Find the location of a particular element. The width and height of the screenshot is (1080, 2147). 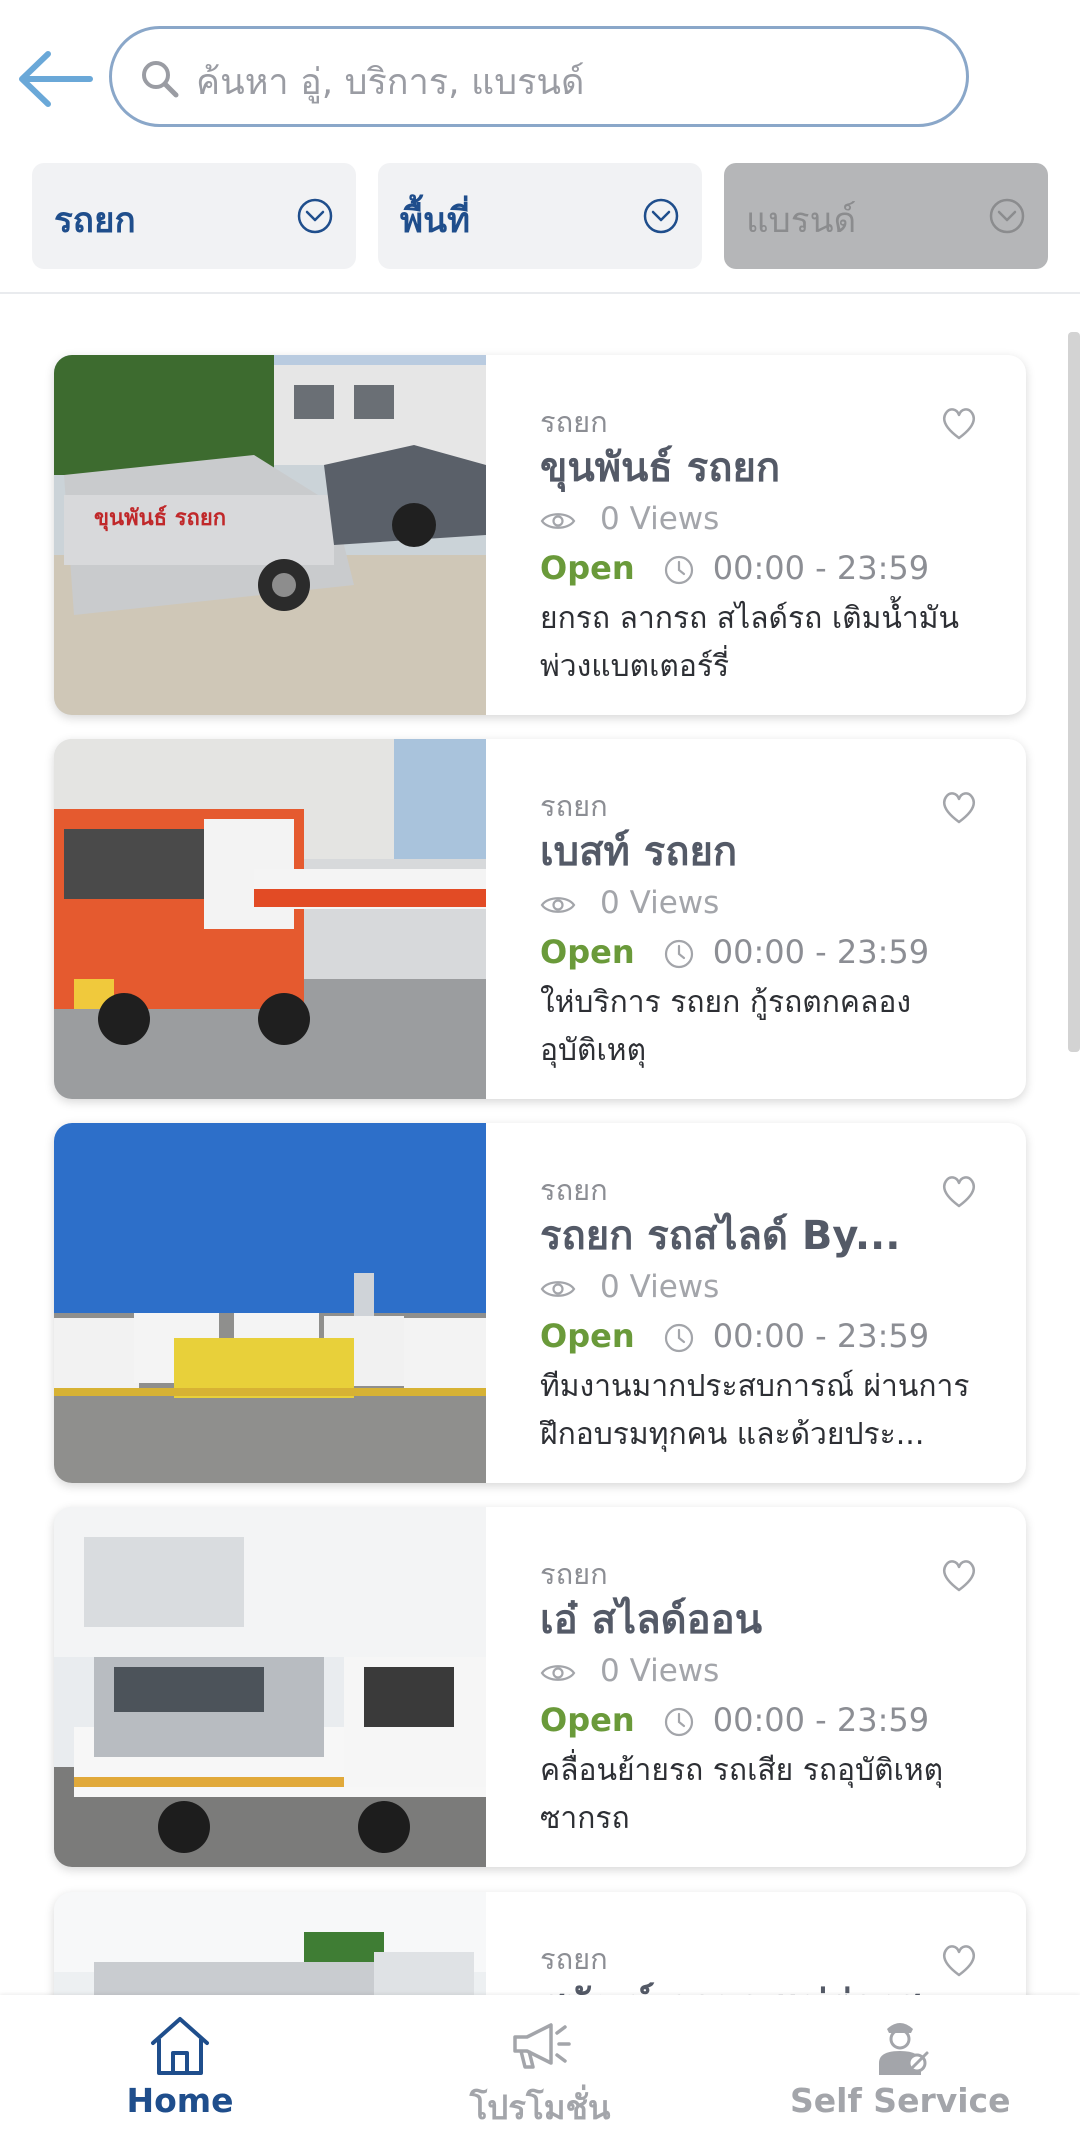

nav-promotion-label: โปรโมชั่น is located at coordinates (540, 2107).